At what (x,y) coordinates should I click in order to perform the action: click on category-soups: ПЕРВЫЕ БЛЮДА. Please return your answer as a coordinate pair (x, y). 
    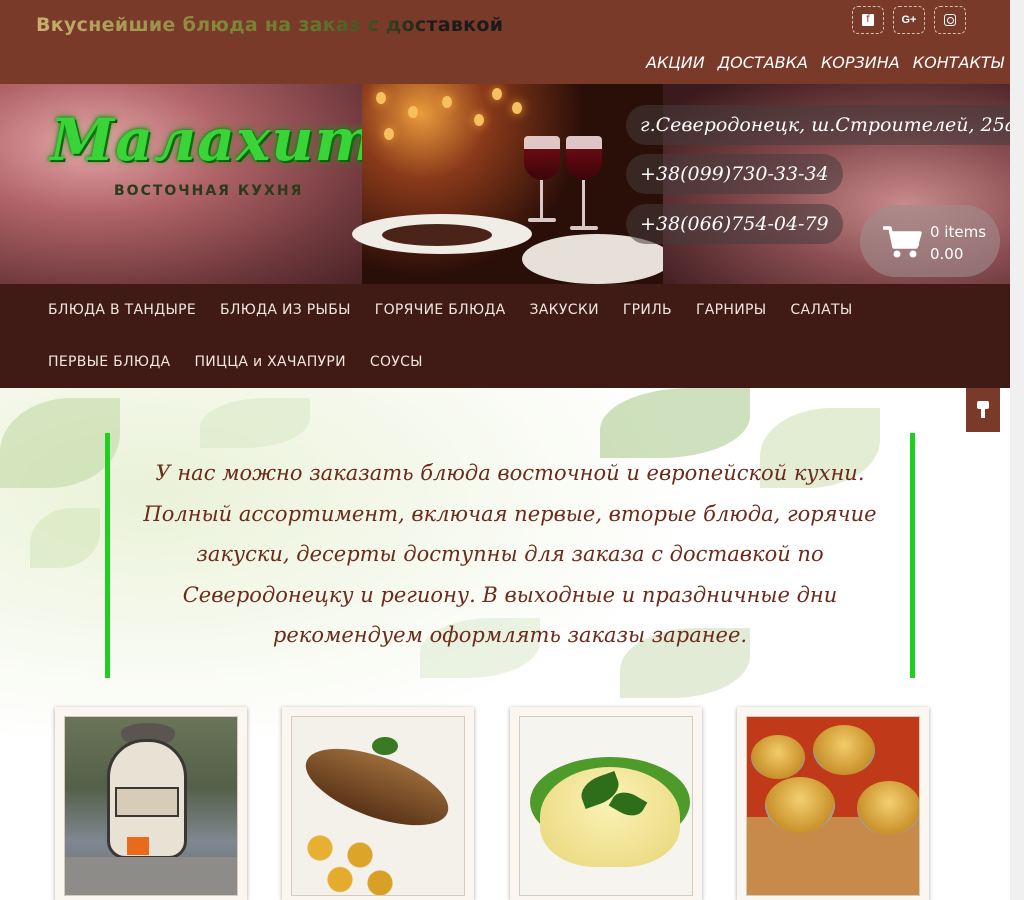
    Looking at the image, I should click on (109, 362).